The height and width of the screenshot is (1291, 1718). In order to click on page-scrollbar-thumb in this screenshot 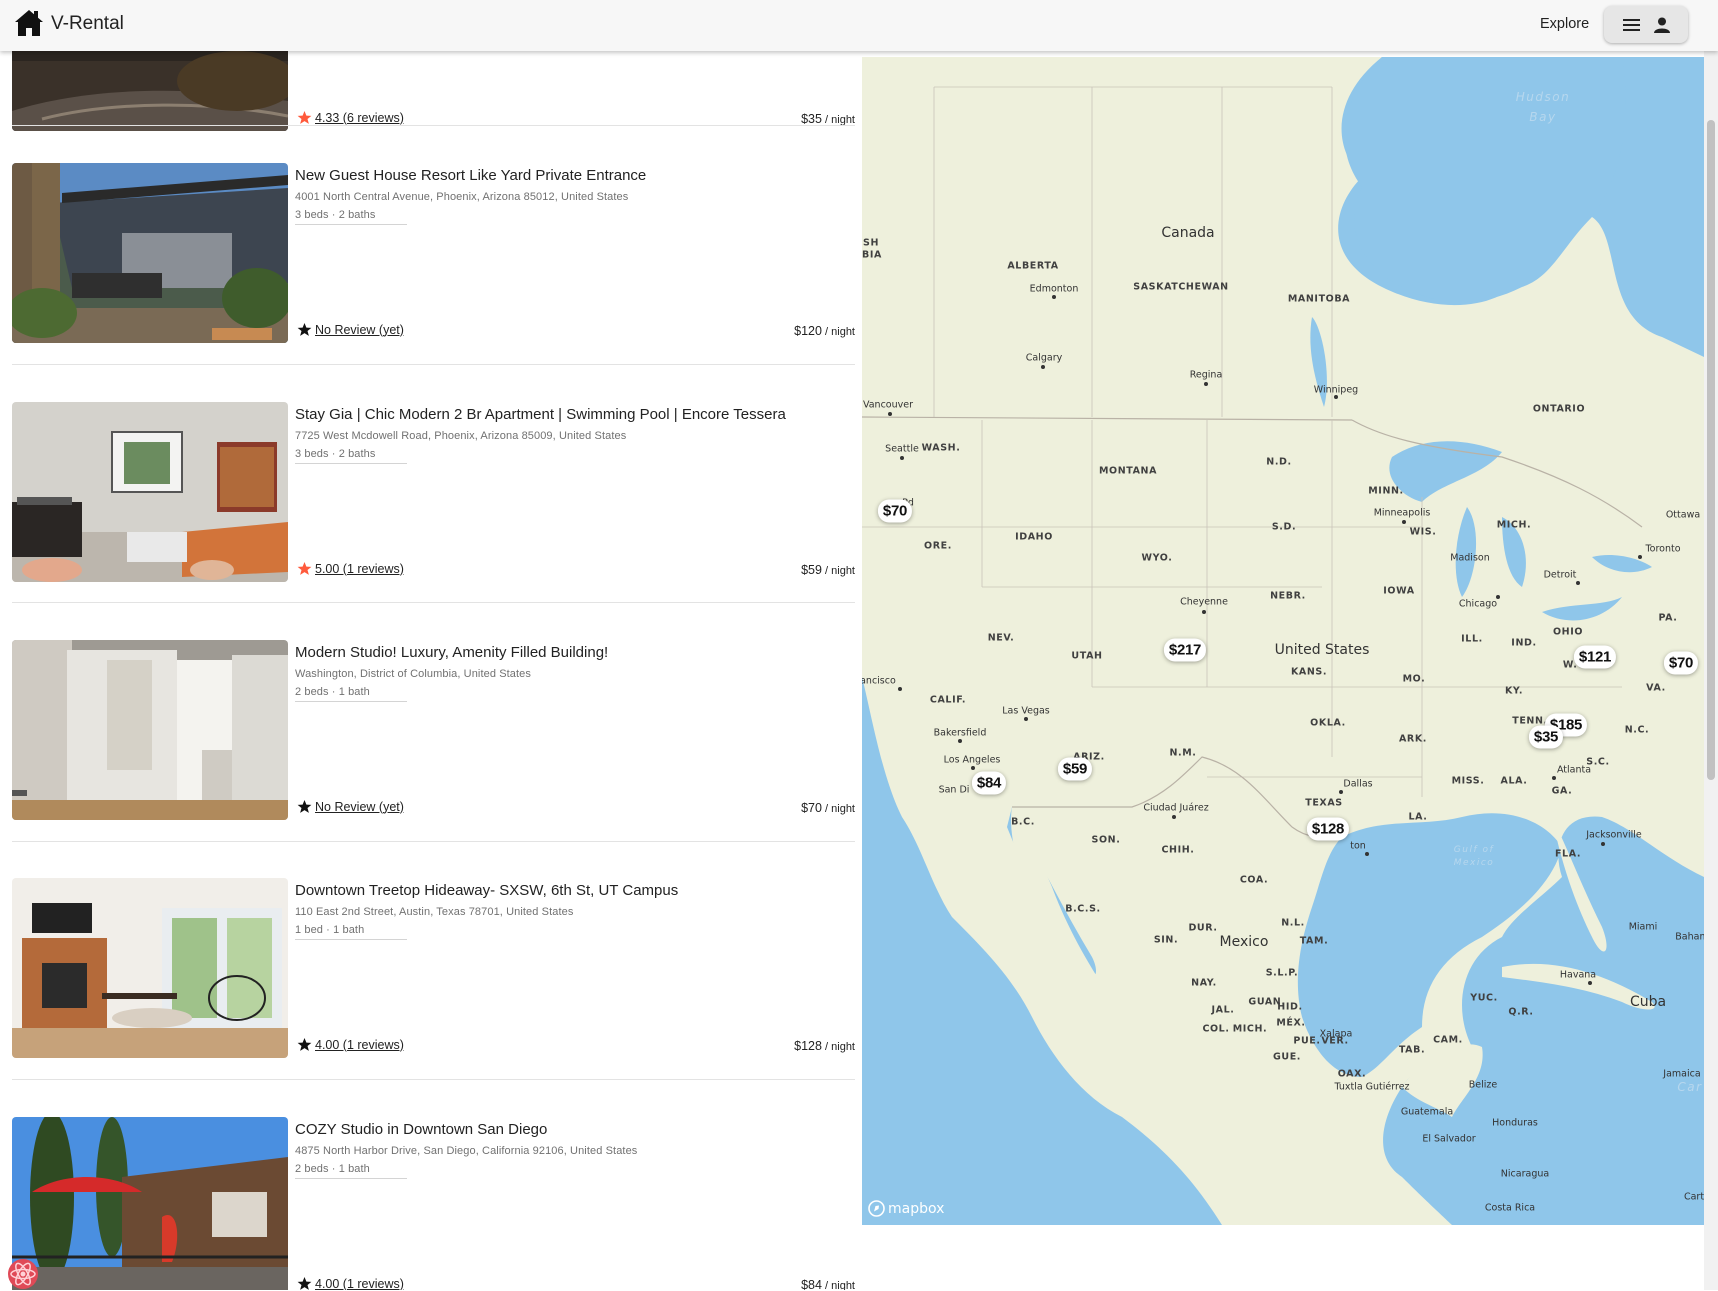, I will do `click(1711, 450)`.